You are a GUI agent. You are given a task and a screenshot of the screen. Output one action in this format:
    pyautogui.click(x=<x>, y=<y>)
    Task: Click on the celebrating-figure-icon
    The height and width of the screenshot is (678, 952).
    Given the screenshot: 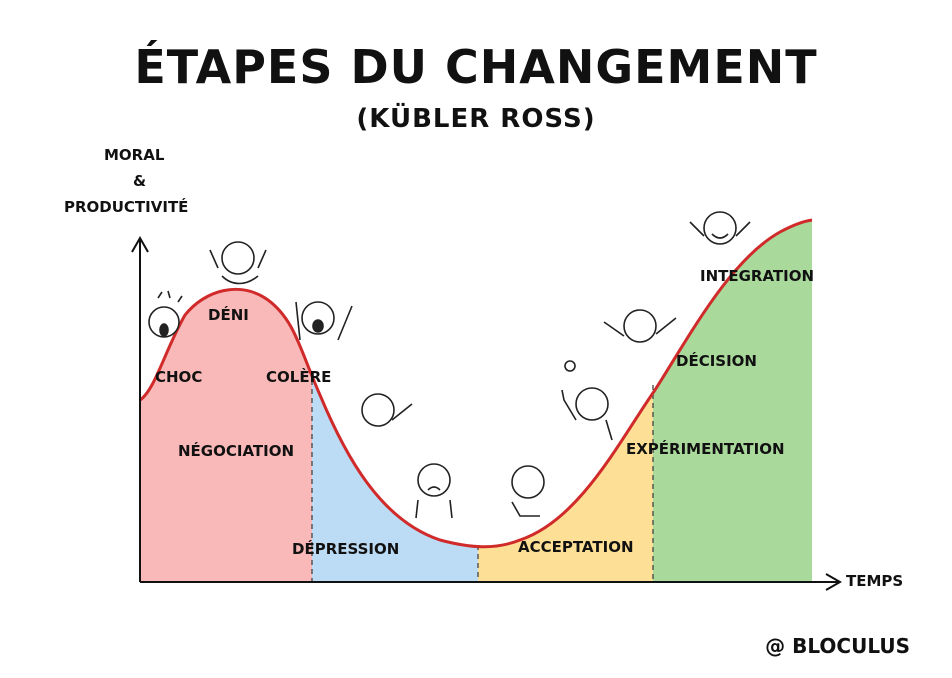 What is the action you would take?
    pyautogui.click(x=720, y=228)
    